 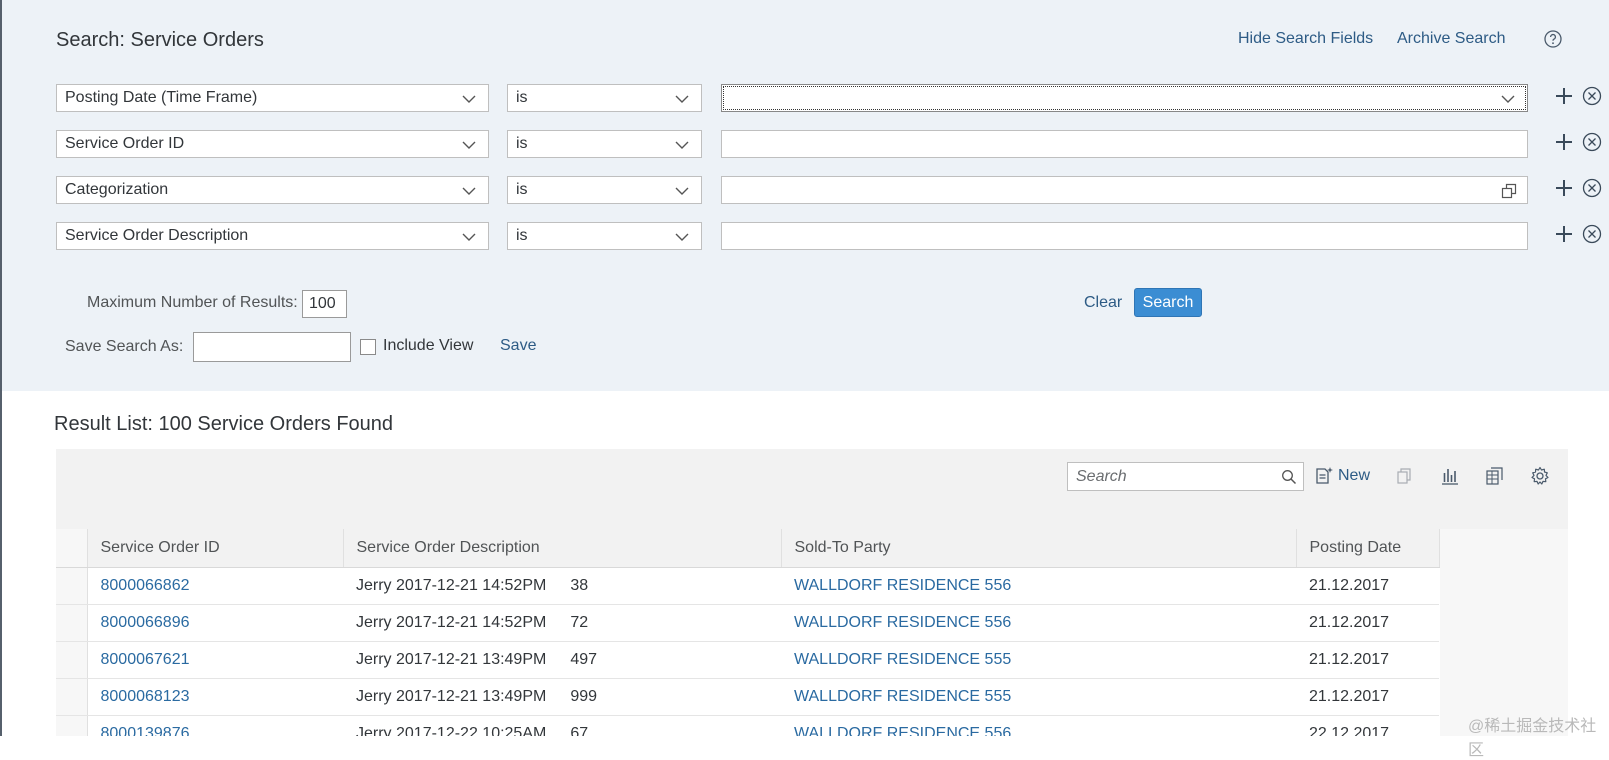 I want to click on criterion-row: Service Order ID is, so click(x=805, y=145).